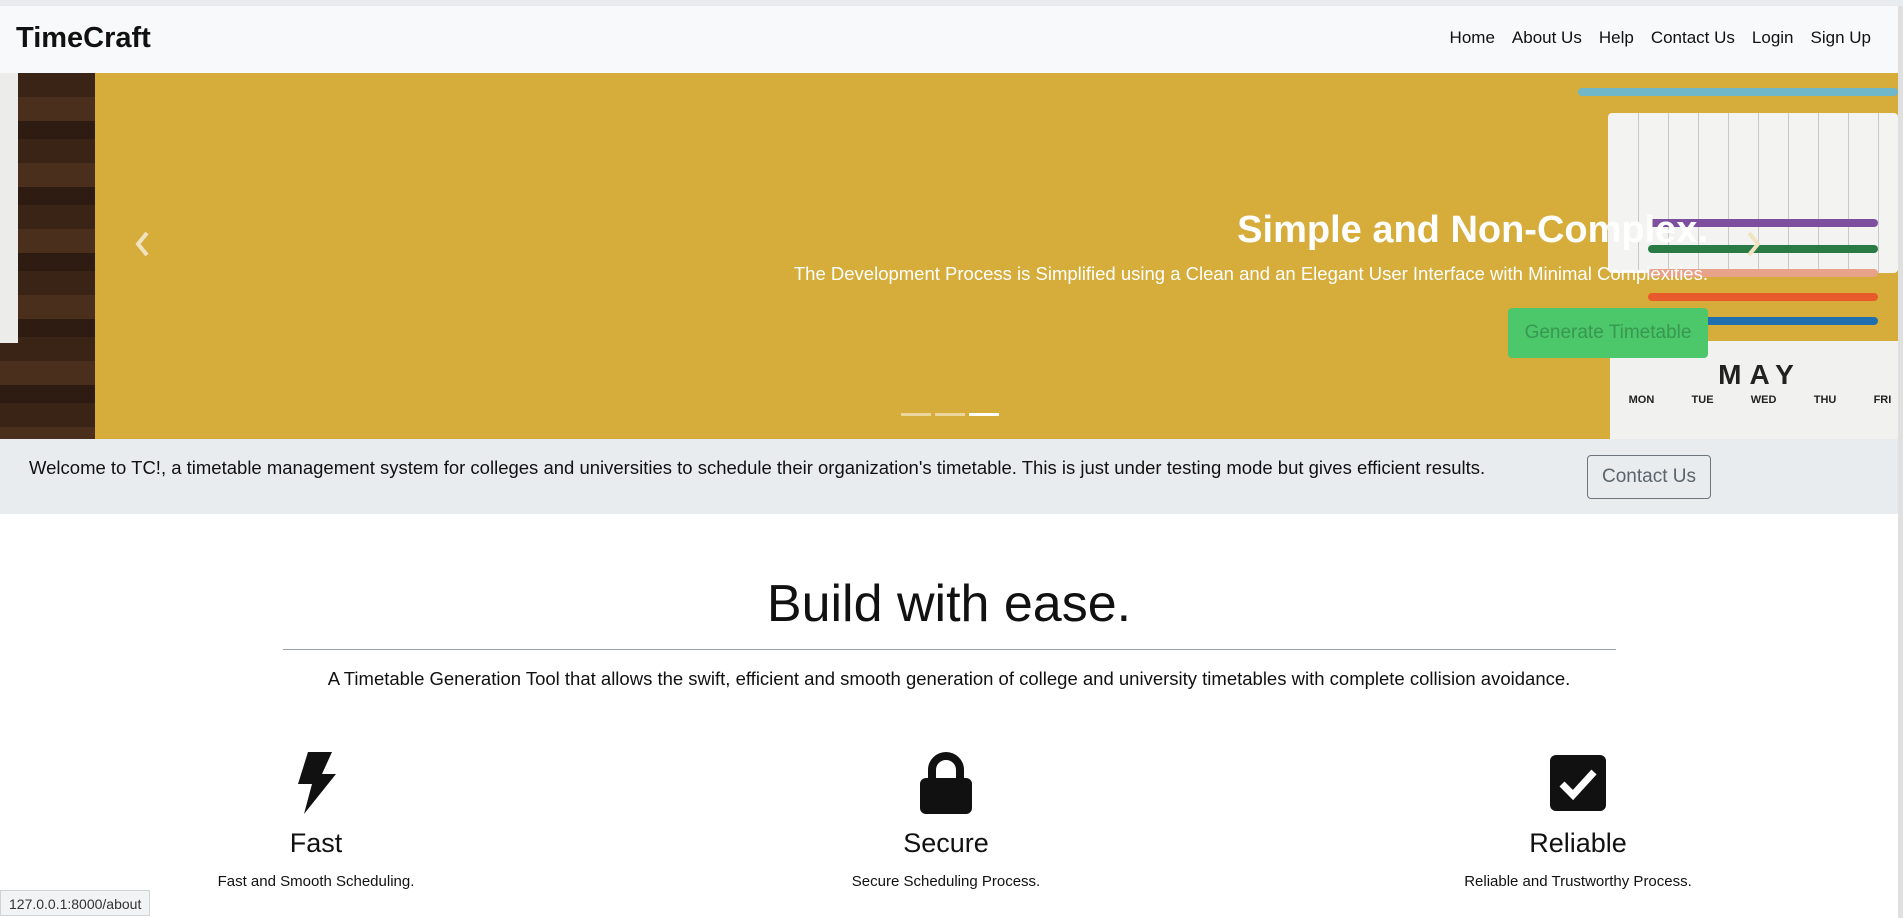  What do you see at coordinates (949, 604) in the screenshot?
I see `section-title: Build with ease.` at bounding box center [949, 604].